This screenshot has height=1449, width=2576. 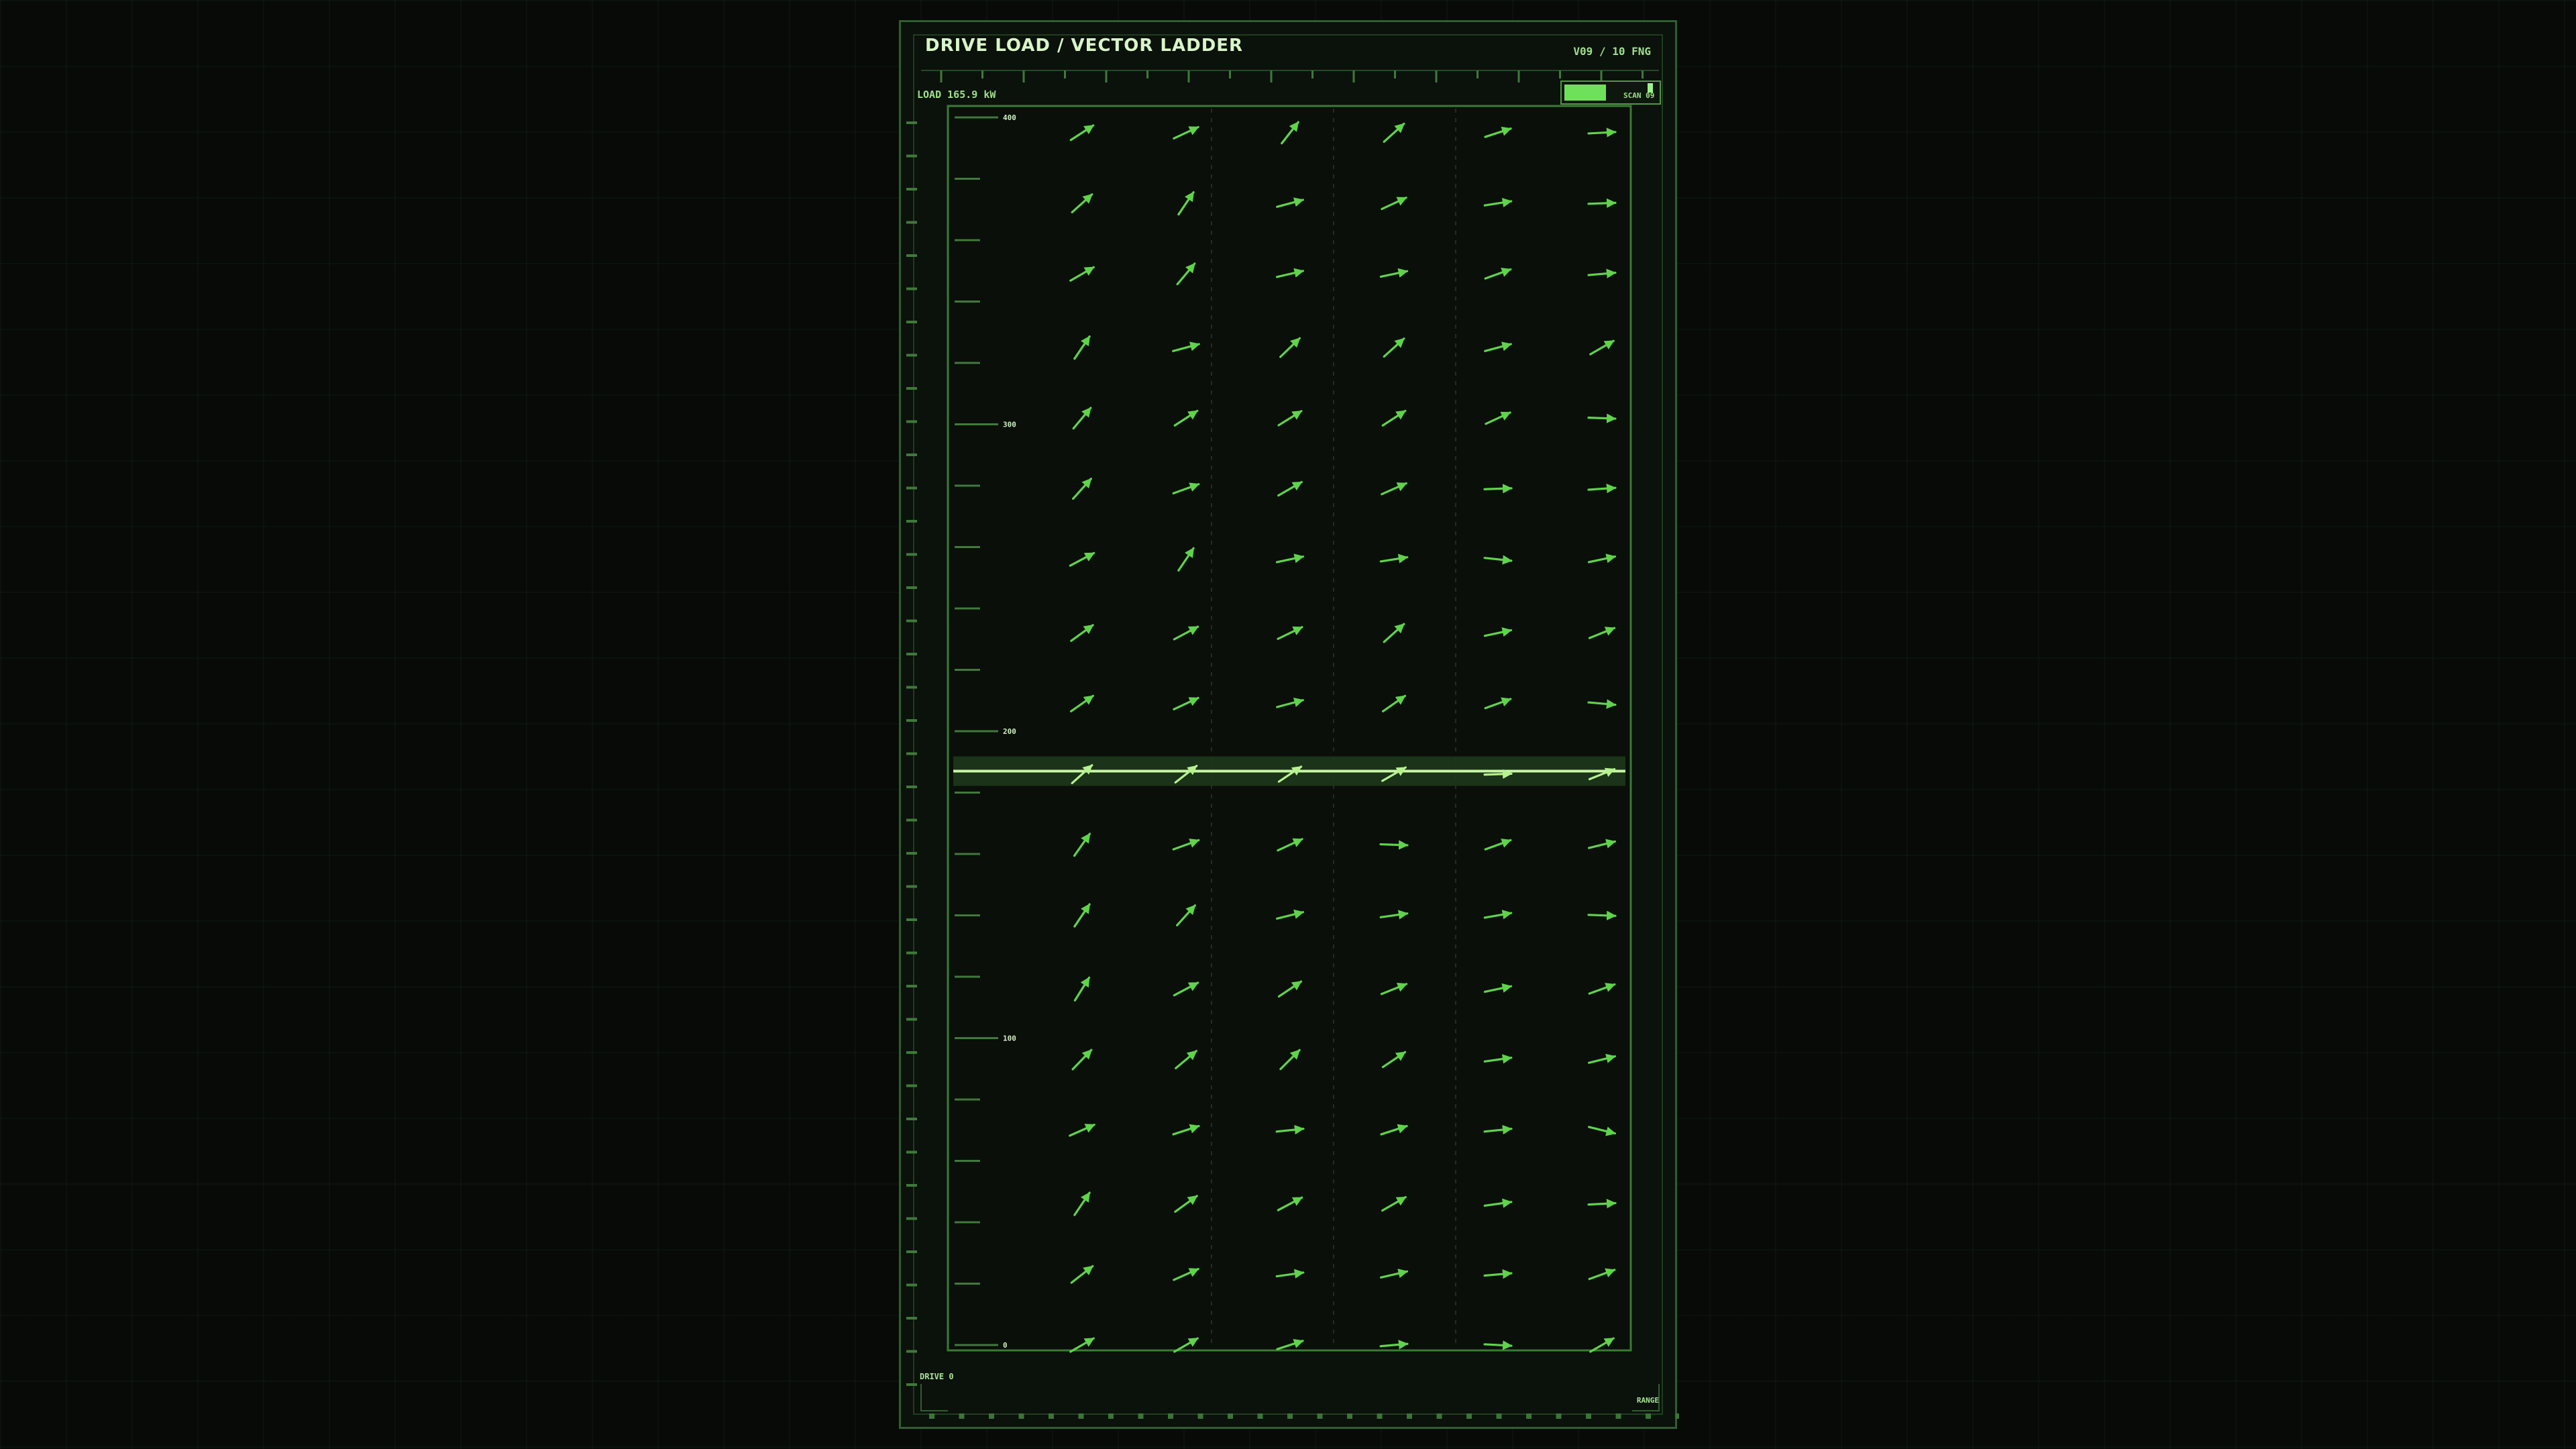 I want to click on load-readout: LOAD 165.9 kW, so click(x=956, y=95).